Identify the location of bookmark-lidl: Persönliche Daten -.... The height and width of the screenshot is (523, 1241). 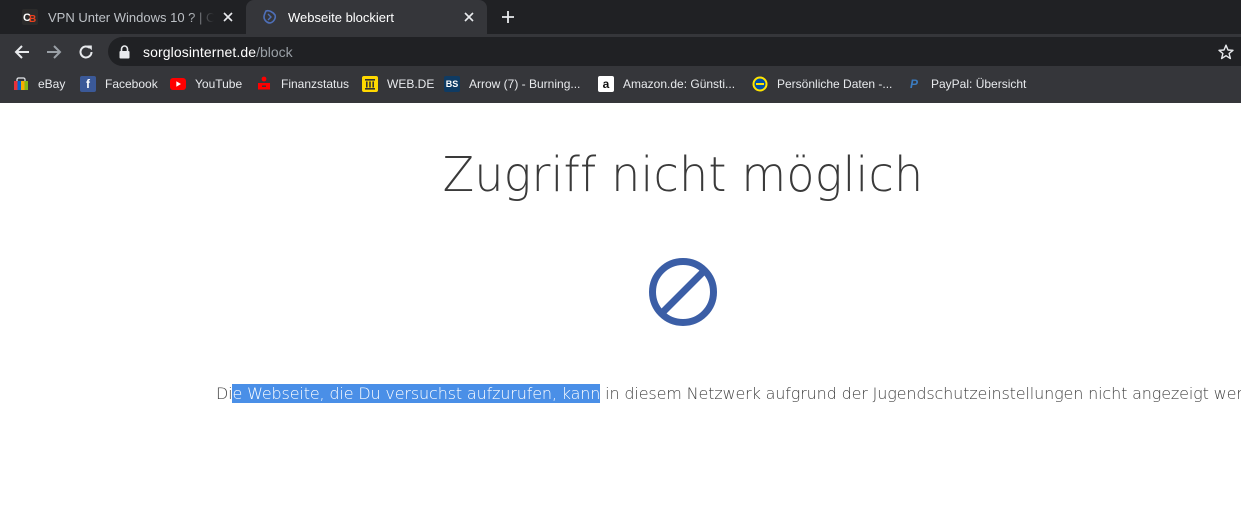
(822, 84).